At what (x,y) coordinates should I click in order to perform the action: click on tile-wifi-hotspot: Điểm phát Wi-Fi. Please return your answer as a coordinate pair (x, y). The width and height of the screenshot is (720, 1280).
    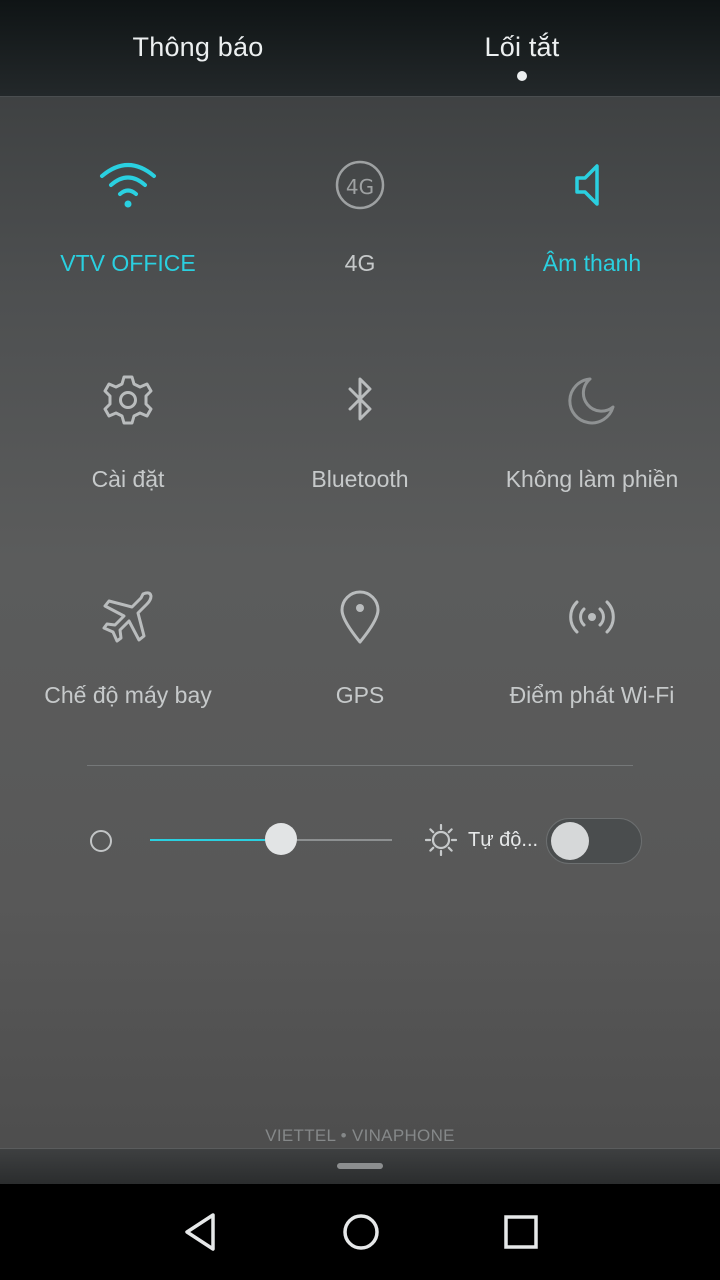
    Looking at the image, I should click on (592, 686).